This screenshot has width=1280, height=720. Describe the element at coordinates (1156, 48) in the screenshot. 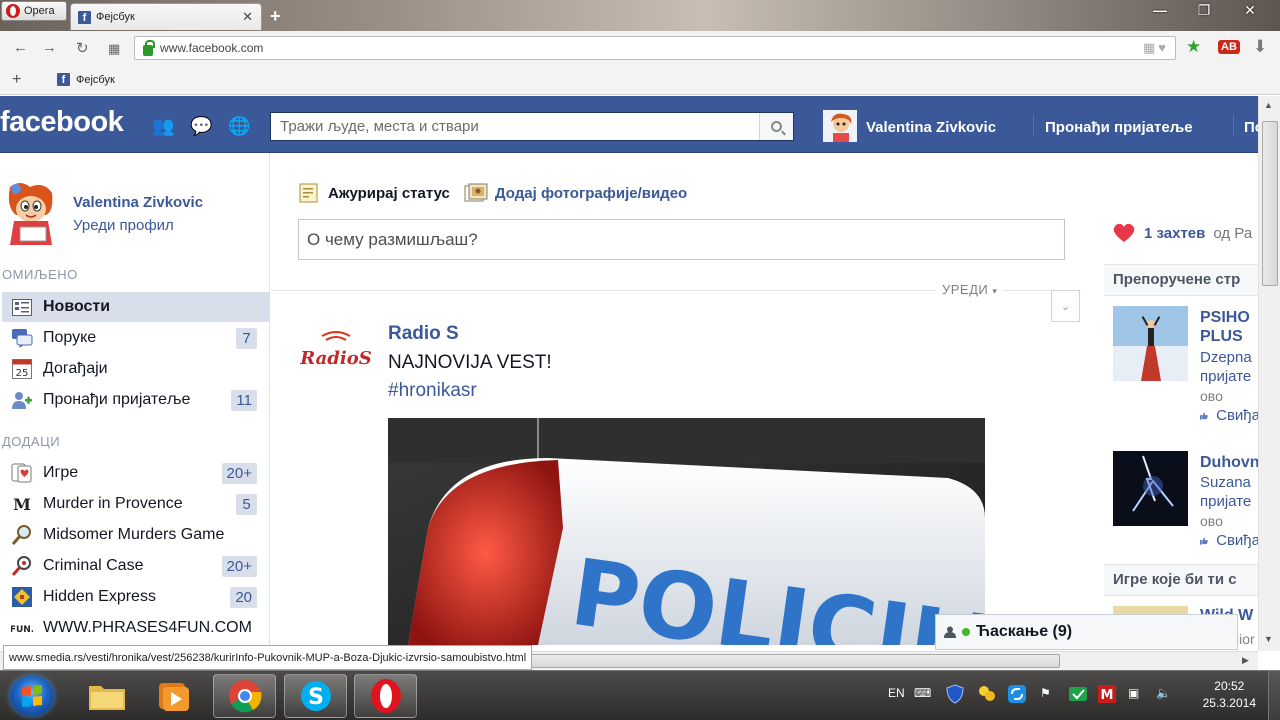

I see `bookmark-heart-icon: ▦♥` at that location.